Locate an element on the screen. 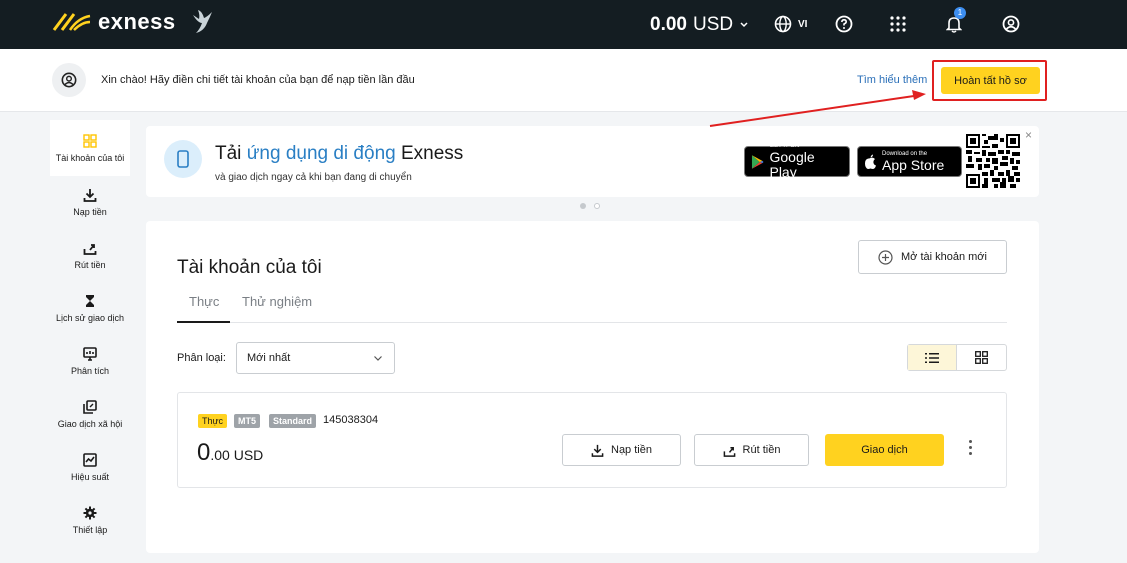  list-icon is located at coordinates (932, 357).